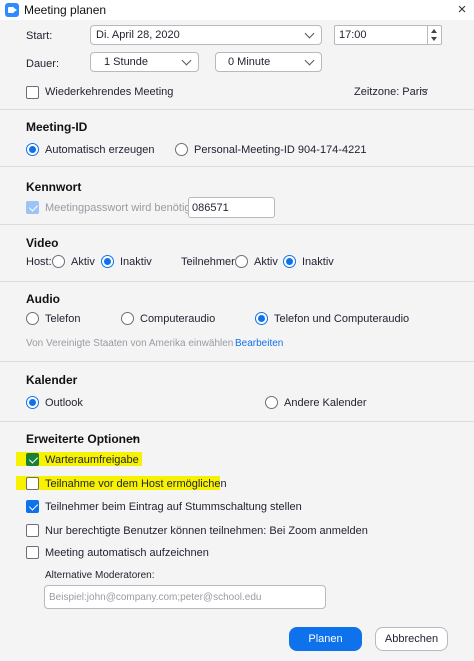 This screenshot has width=474, height=661. What do you see at coordinates (259, 343) in the screenshot?
I see `audio-edit-link: Bearbeiten` at bounding box center [259, 343].